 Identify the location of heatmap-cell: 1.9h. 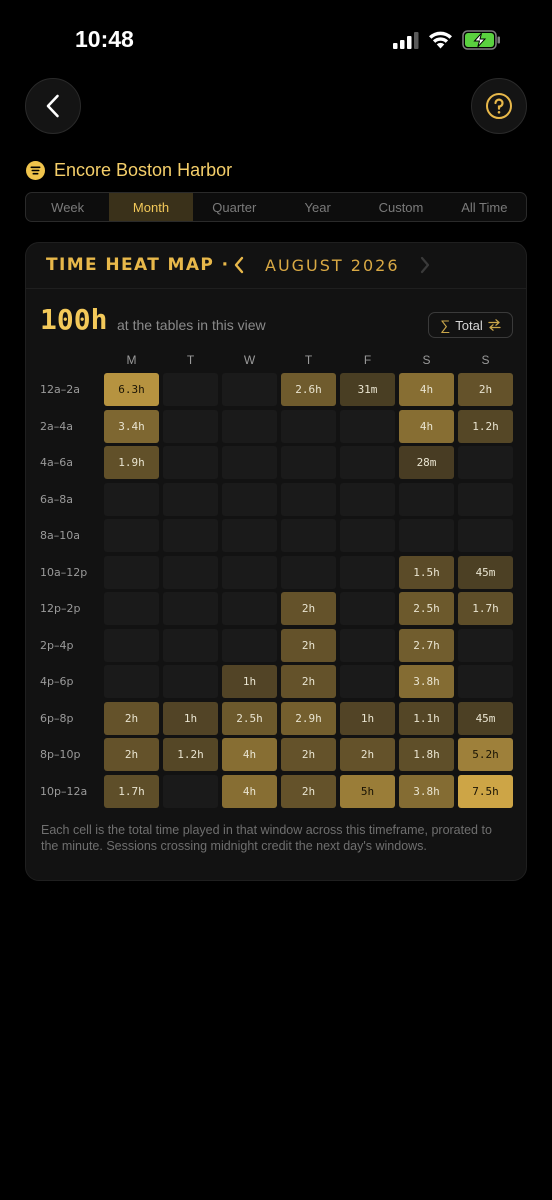
(131, 462).